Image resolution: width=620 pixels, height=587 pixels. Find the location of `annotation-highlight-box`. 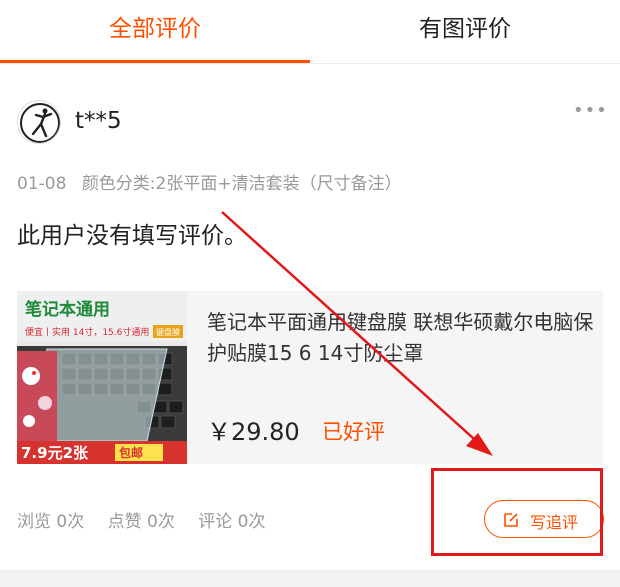

annotation-highlight-box is located at coordinates (517, 512).